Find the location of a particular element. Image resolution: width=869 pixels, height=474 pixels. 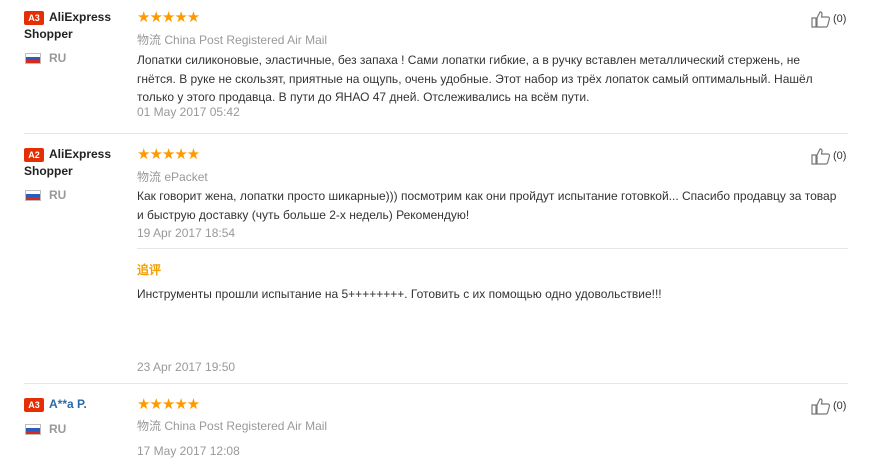

additional-review-date: 23 Apr 2017 19:50 is located at coordinates (186, 367).